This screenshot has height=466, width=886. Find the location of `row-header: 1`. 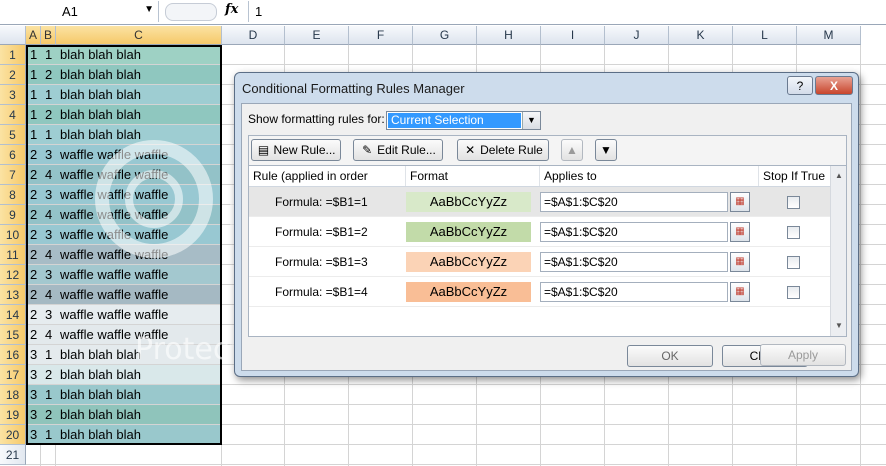

row-header: 1 is located at coordinates (13, 55).